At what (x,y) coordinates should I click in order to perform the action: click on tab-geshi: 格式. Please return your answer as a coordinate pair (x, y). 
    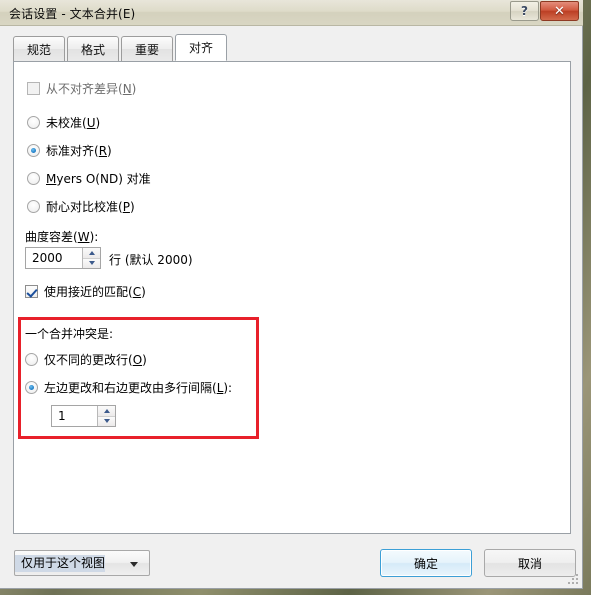
    Looking at the image, I should click on (93, 48).